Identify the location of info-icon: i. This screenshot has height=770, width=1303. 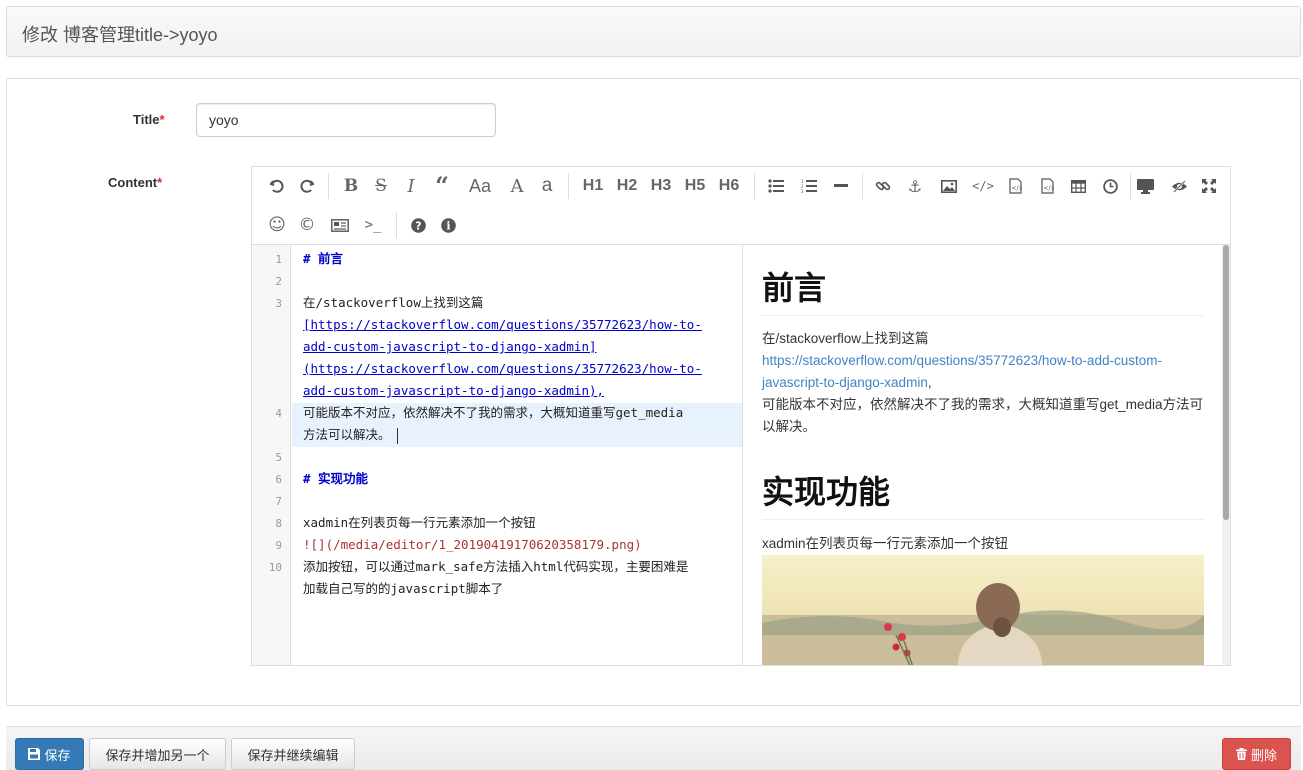
(448, 225).